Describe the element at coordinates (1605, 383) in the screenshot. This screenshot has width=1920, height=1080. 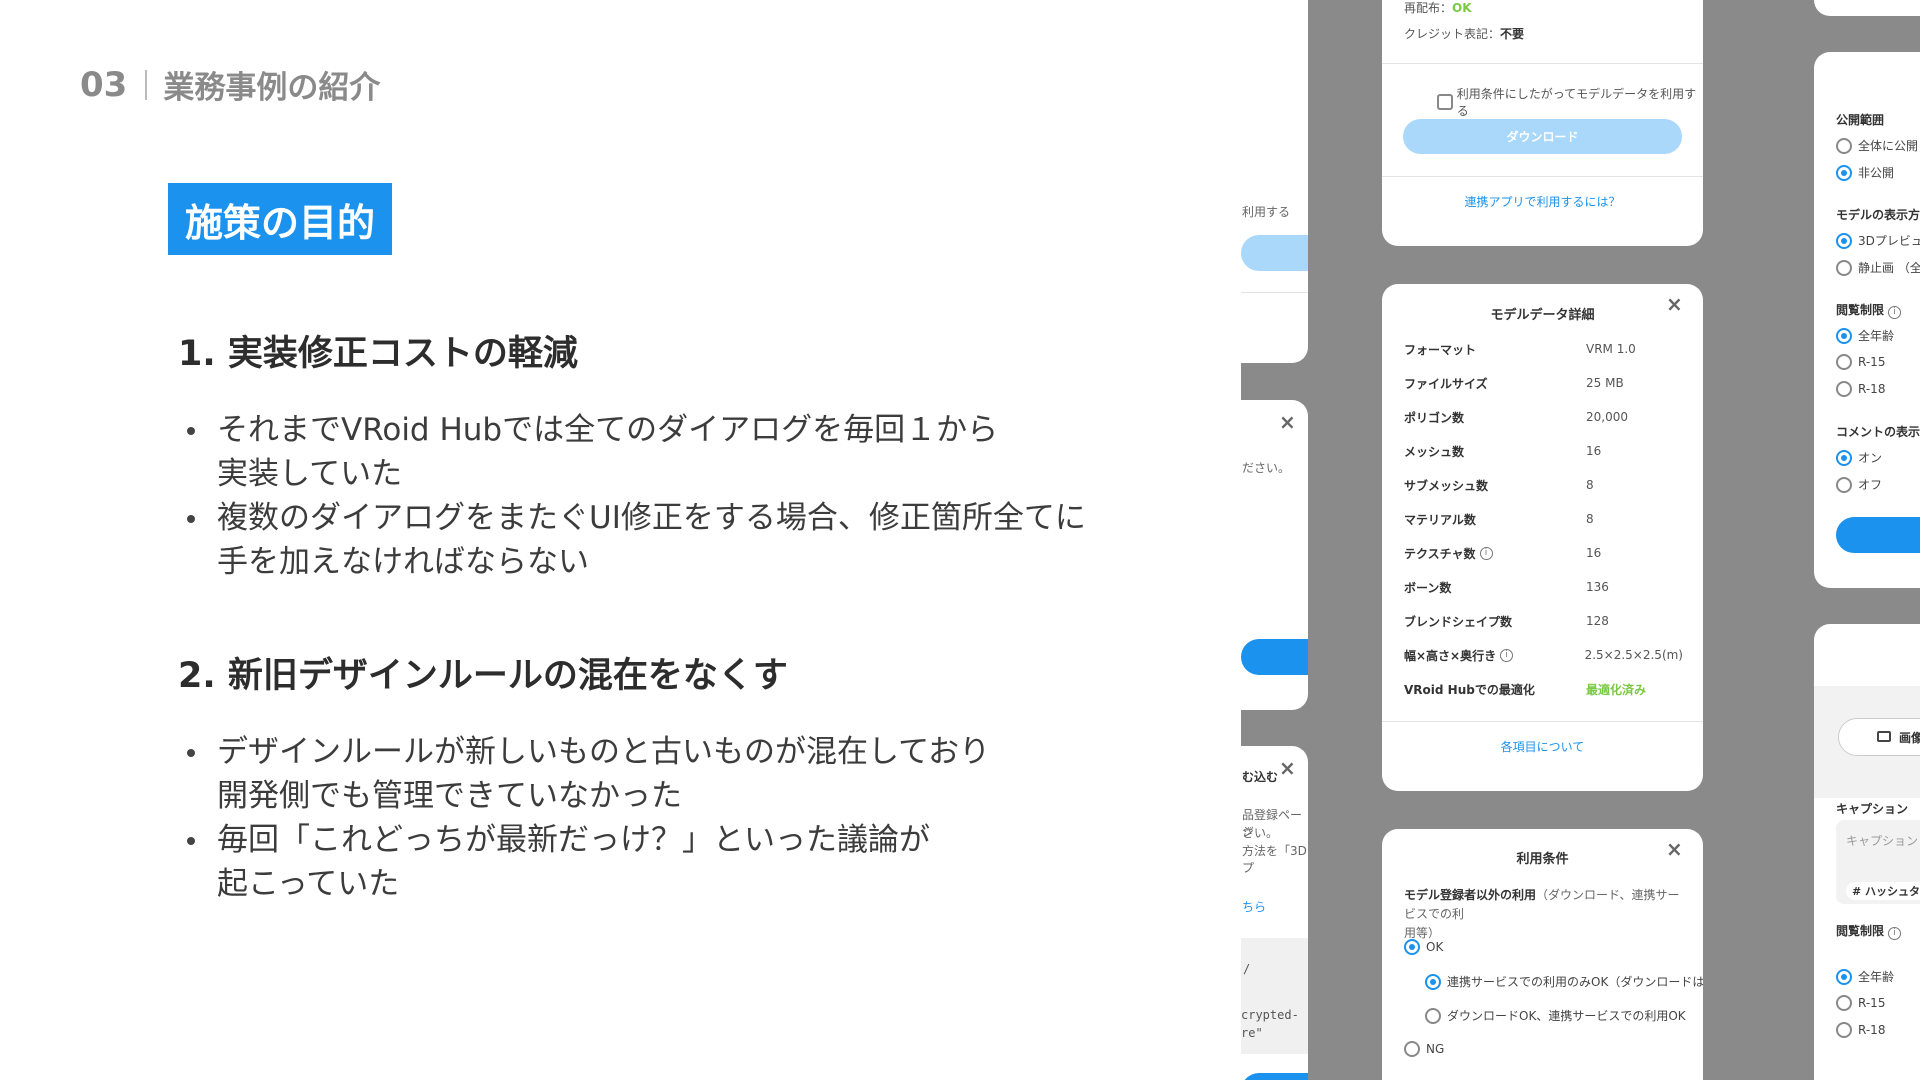
I see `detail-value: 25 MB` at that location.